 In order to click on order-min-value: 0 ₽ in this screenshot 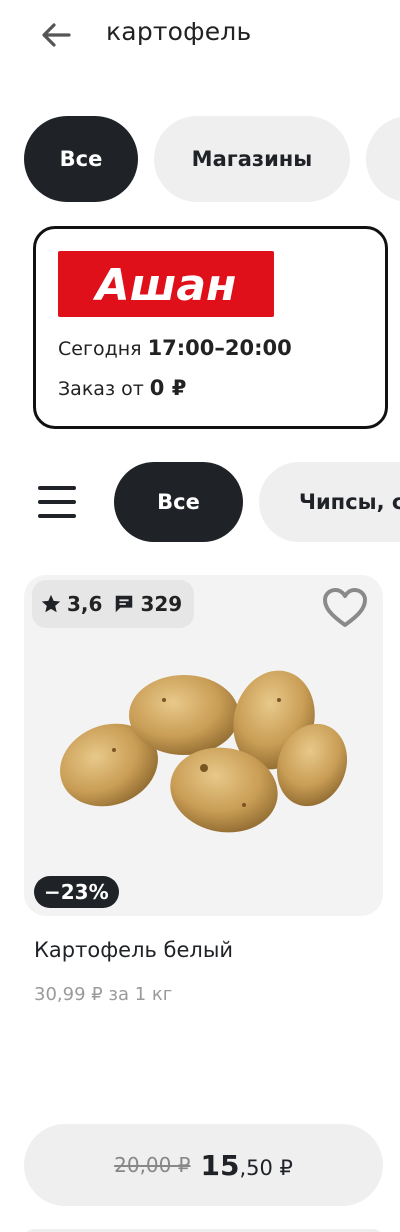, I will do `click(168, 388)`.